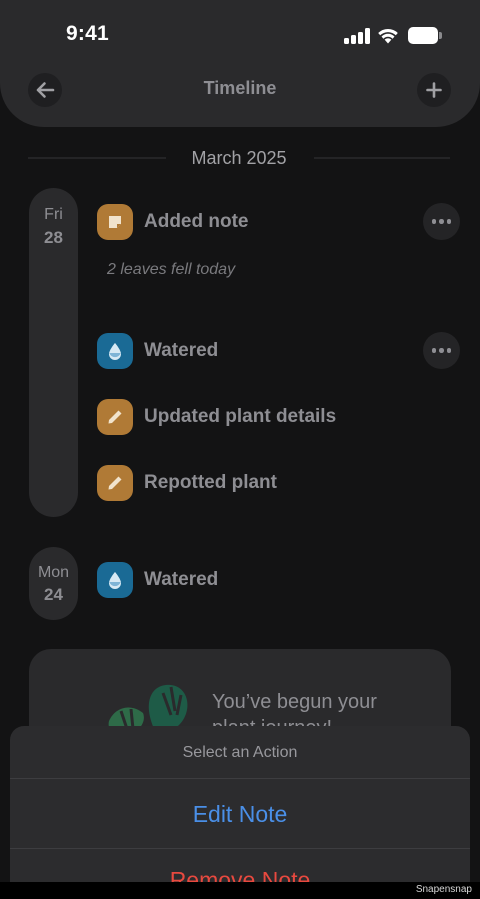  I want to click on day-number: 28, so click(53, 237).